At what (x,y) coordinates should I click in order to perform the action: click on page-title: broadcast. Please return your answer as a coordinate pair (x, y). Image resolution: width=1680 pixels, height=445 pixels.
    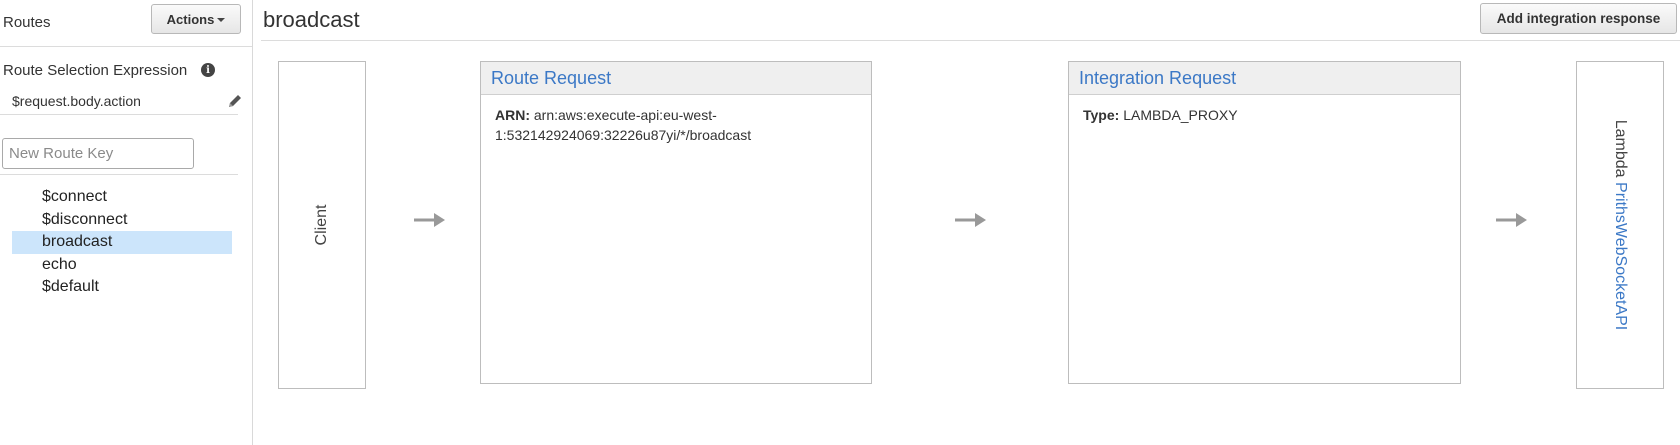
    Looking at the image, I should click on (311, 19).